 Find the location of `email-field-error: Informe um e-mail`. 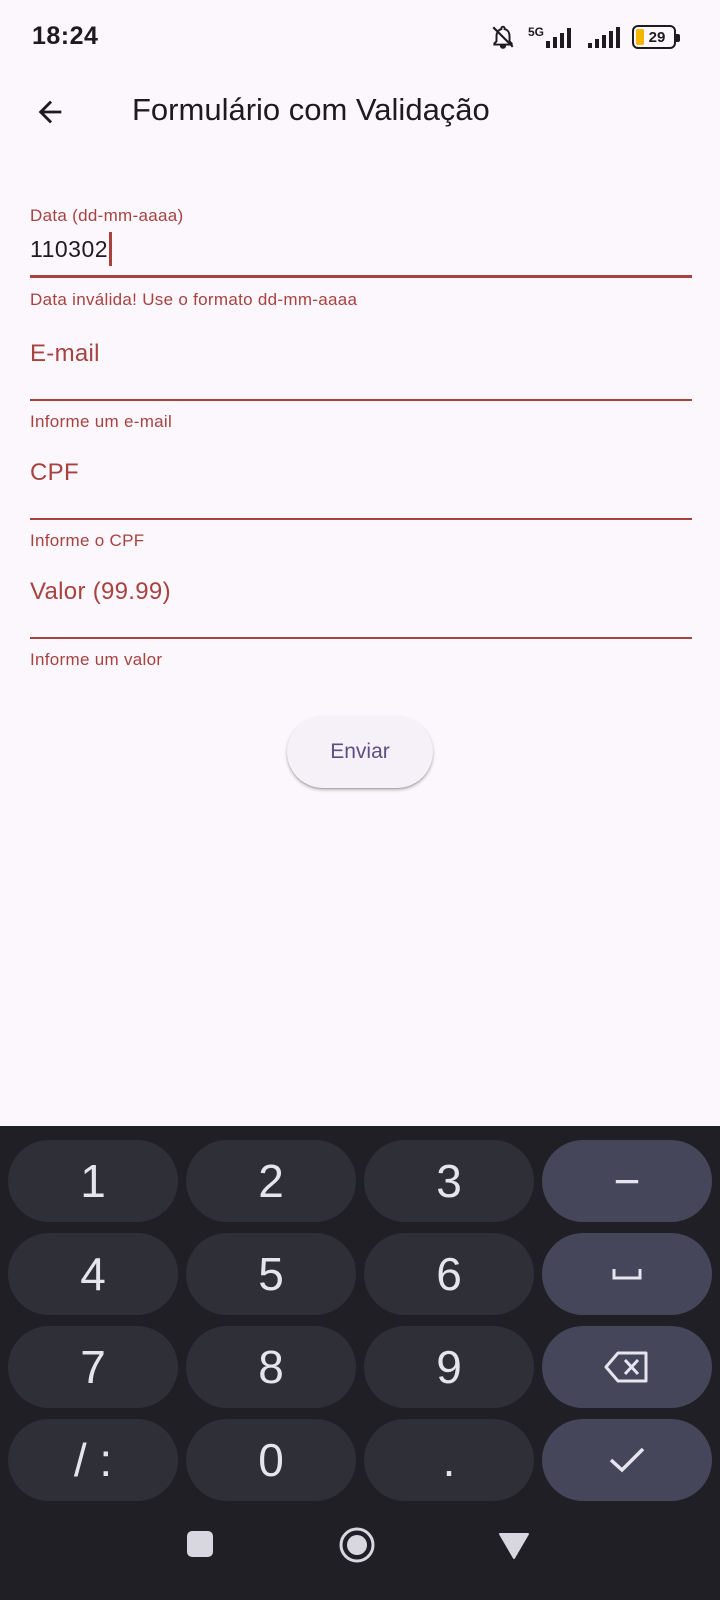

email-field-error: Informe um e-mail is located at coordinates (101, 421).